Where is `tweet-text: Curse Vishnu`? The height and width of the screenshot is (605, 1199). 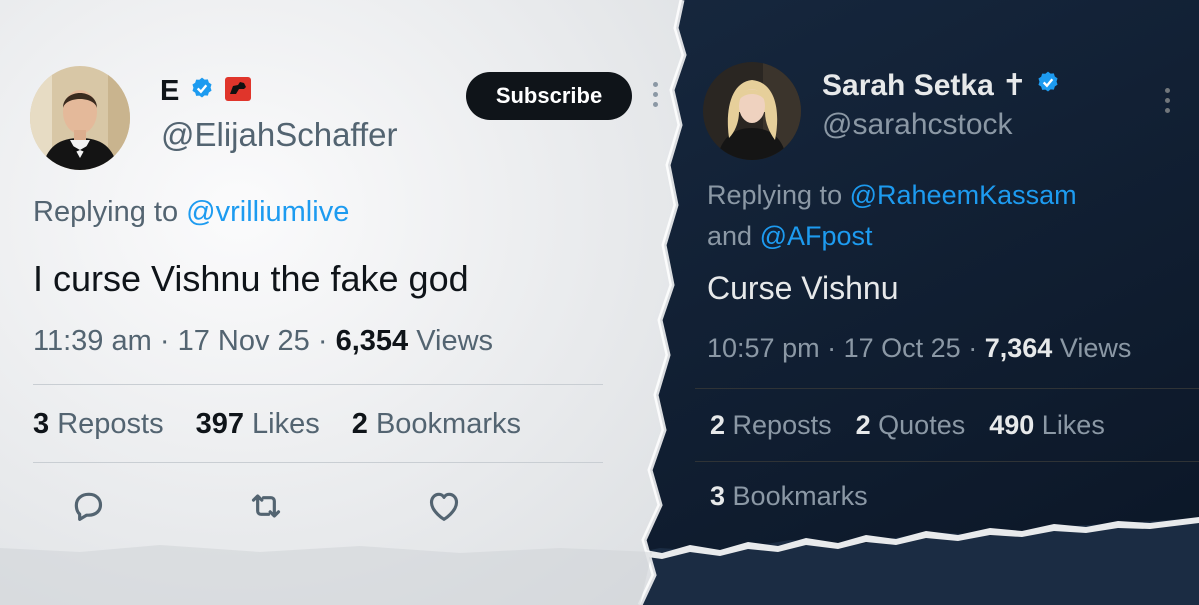 tweet-text: Curse Vishnu is located at coordinates (803, 288).